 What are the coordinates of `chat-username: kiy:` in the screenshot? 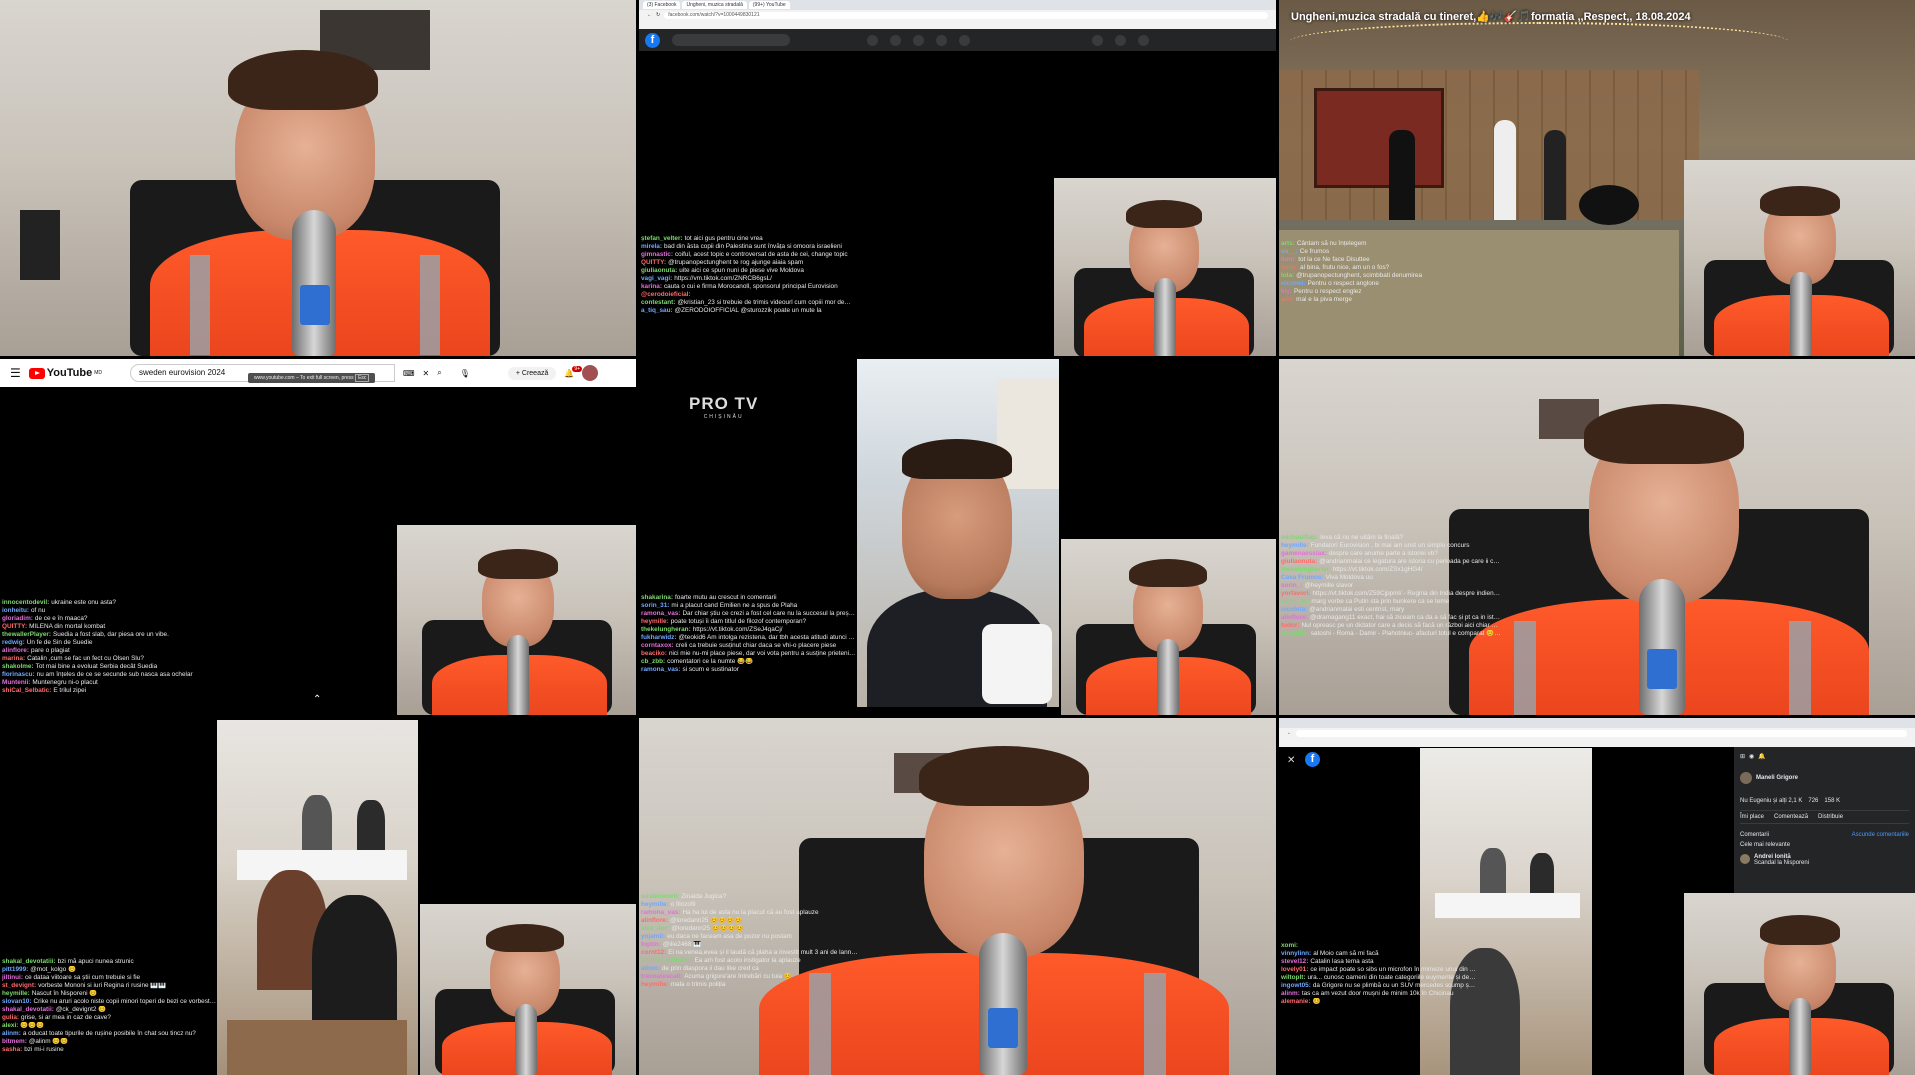 It's located at (1286, 291).